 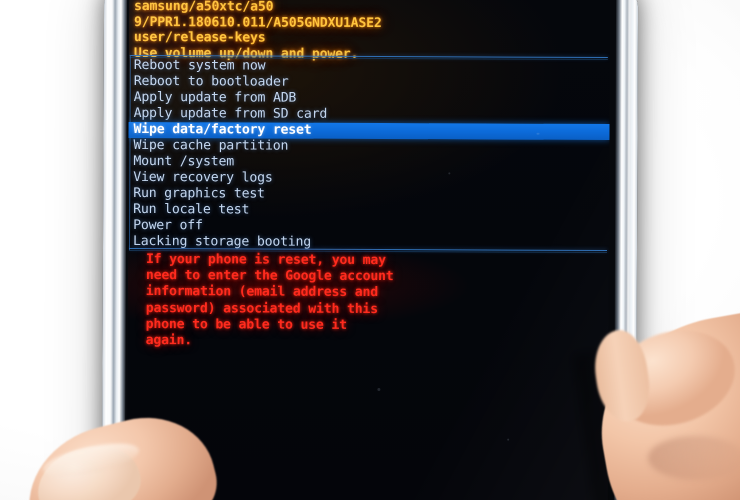 I want to click on warning-line: again., so click(x=169, y=341).